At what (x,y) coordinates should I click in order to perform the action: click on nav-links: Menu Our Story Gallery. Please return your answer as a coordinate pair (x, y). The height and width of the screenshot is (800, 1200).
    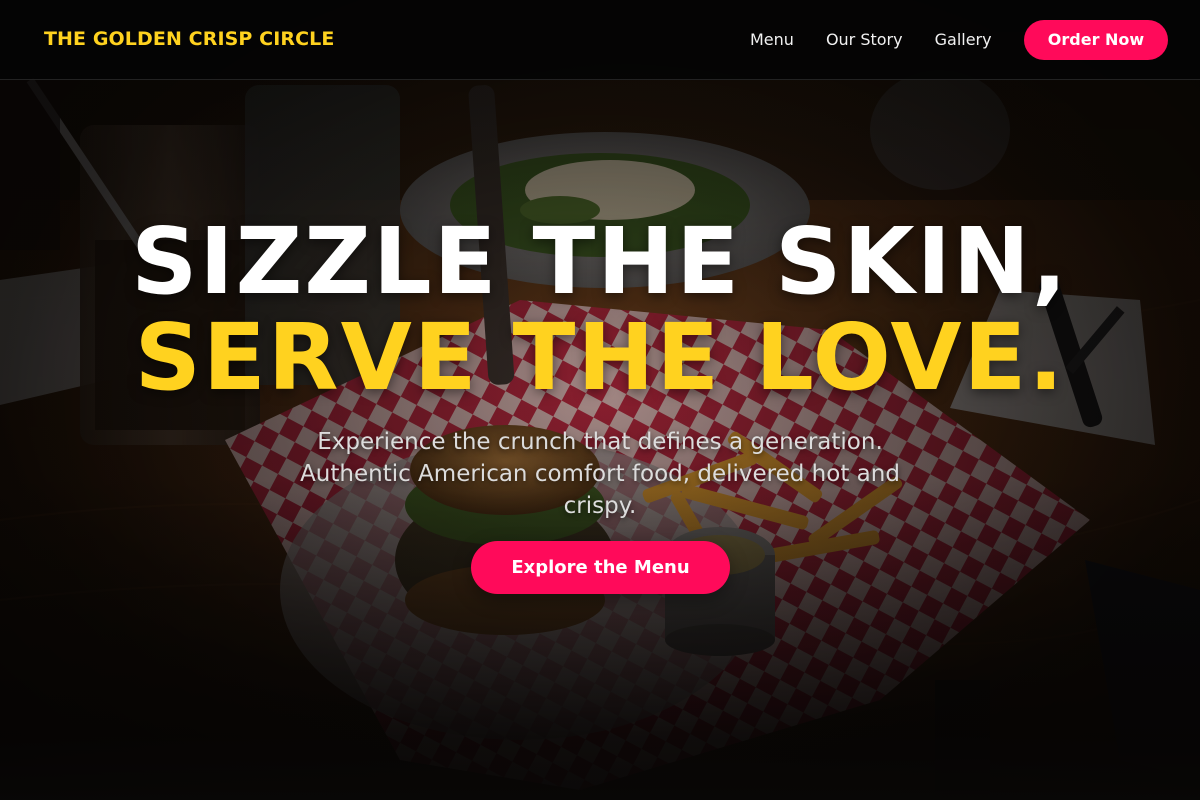
    Looking at the image, I should click on (871, 39).